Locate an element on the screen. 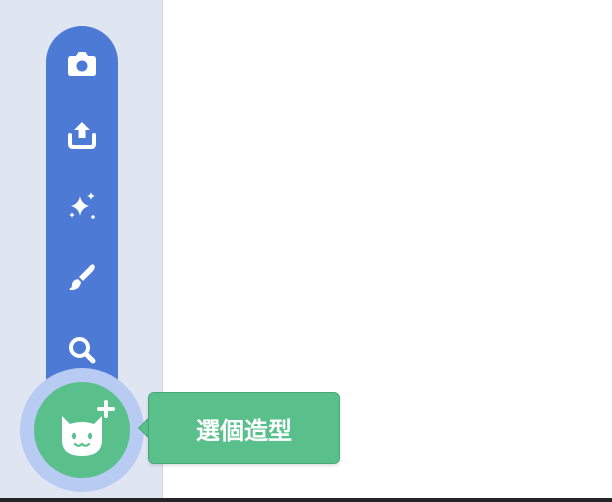 This screenshot has height=502, width=612. paint-brush-icon is located at coordinates (82, 277).